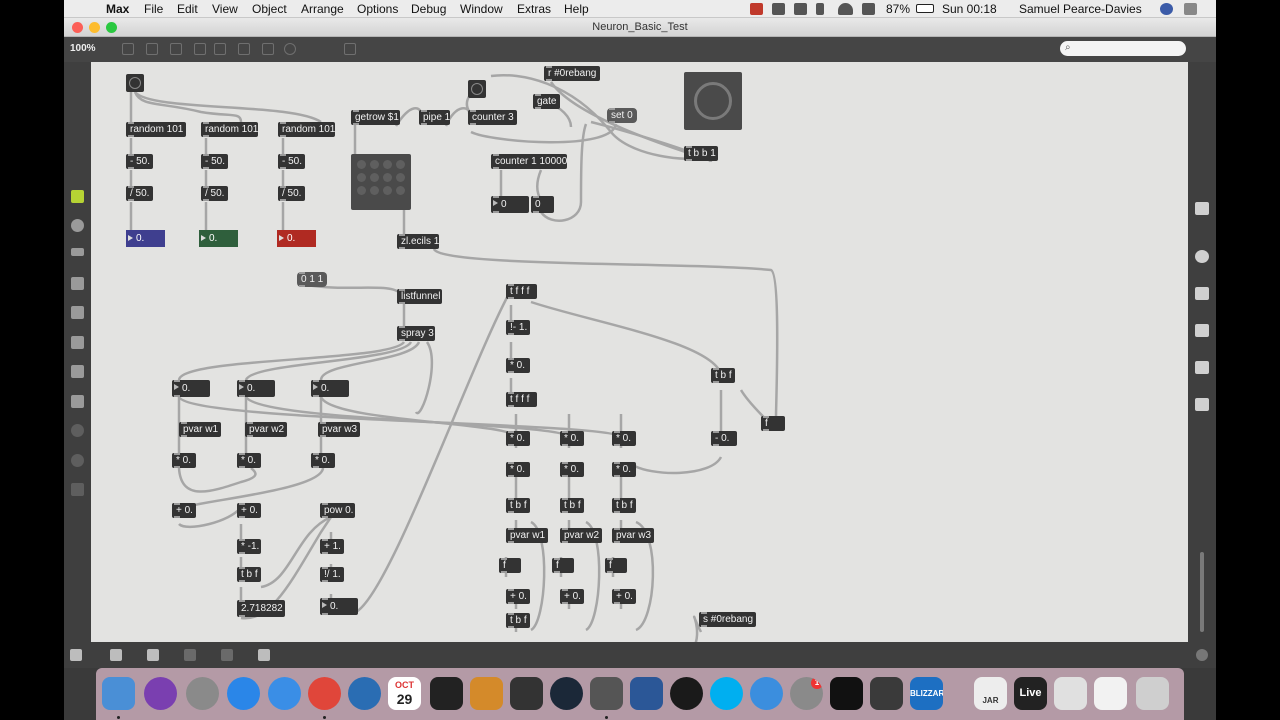 The height and width of the screenshot is (720, 1280). Describe the element at coordinates (1202, 330) in the screenshot. I see `list-icon` at that location.